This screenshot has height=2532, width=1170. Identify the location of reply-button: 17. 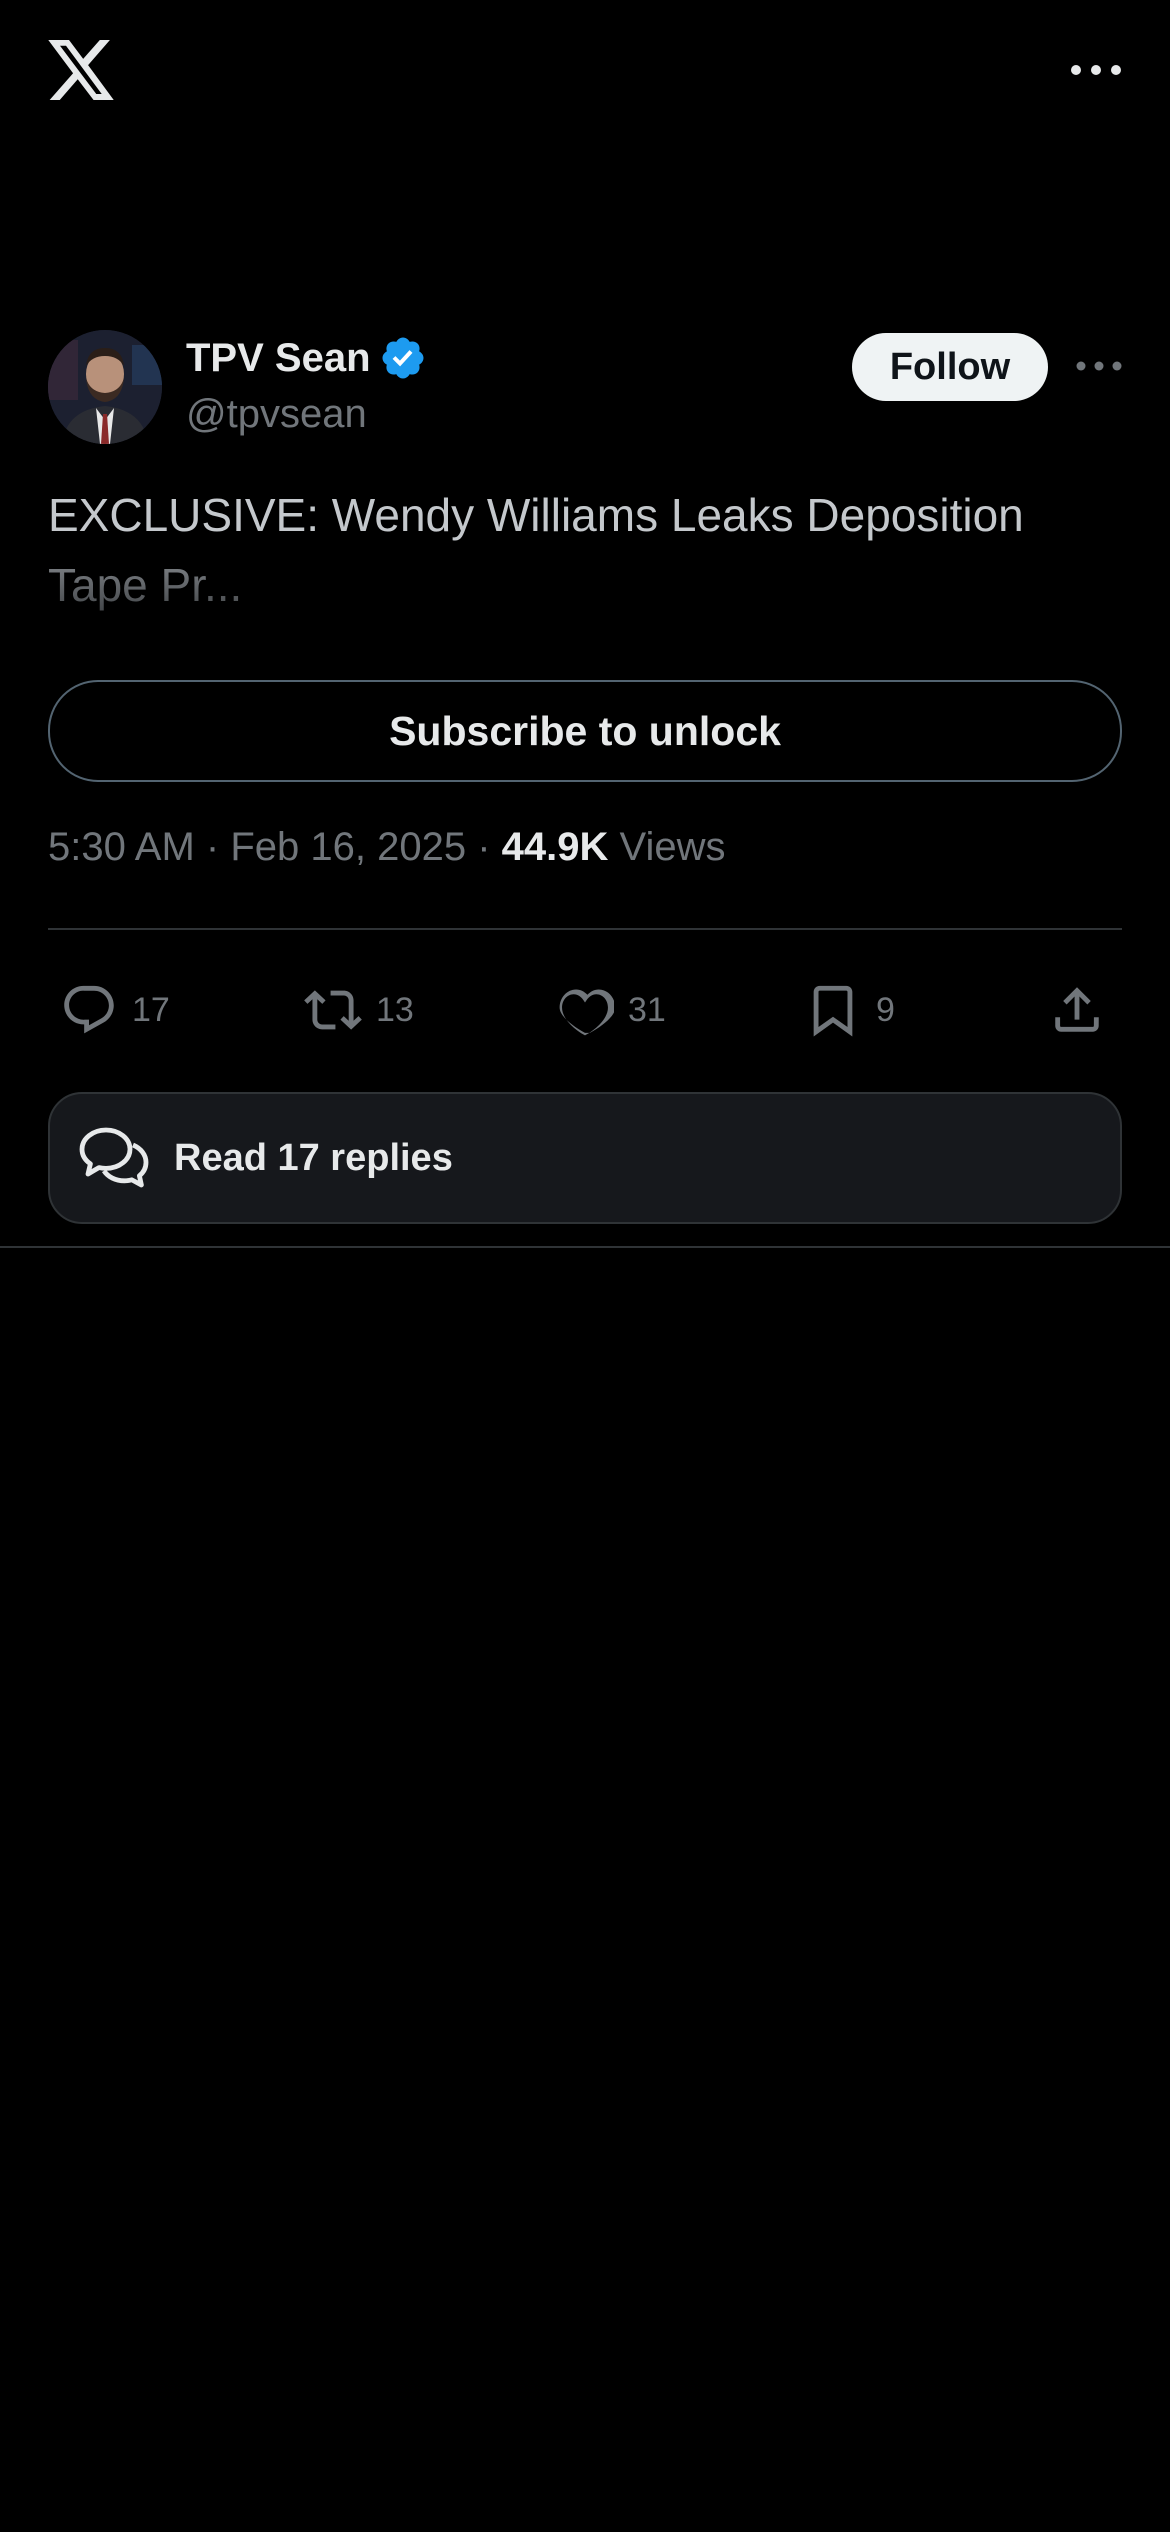
(115, 1010).